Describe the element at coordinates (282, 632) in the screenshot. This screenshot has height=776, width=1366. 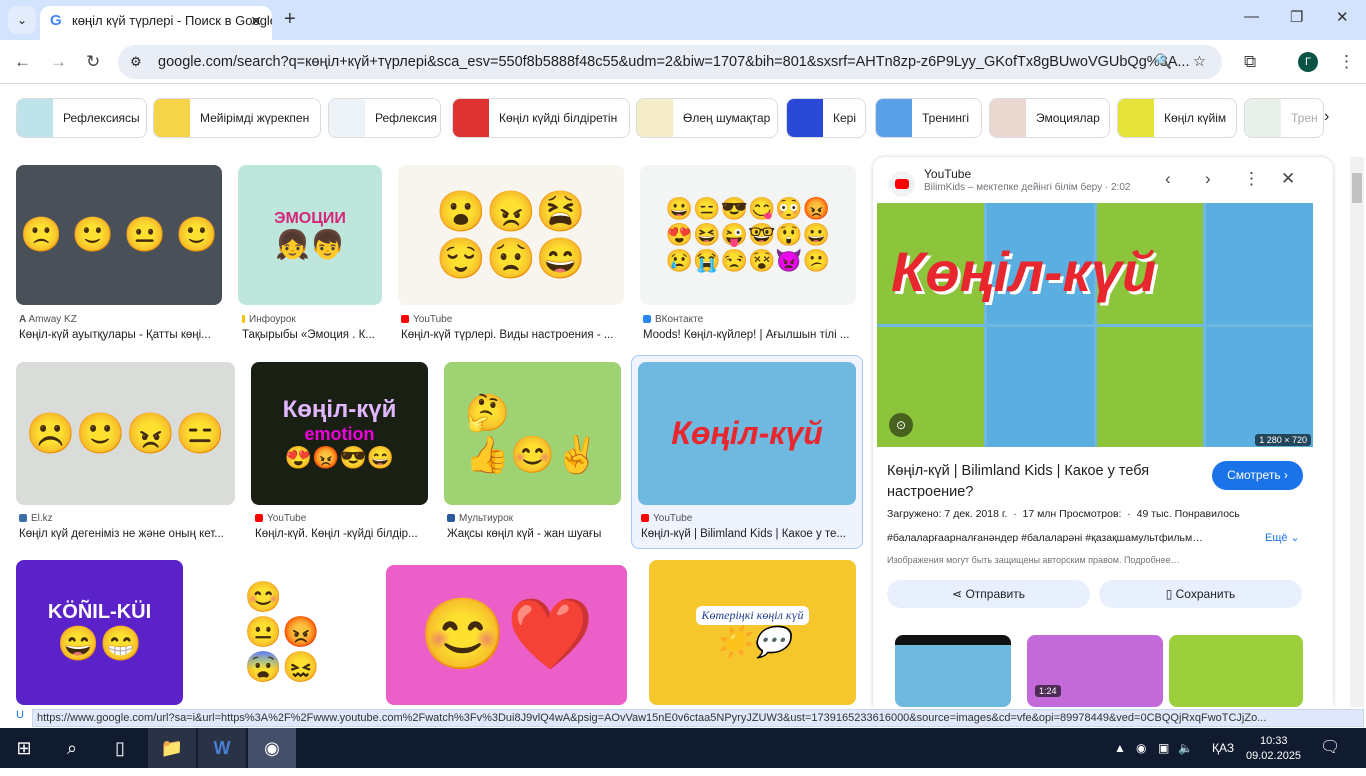
I see `result-image: 😊 😐😡 😨😖` at that location.